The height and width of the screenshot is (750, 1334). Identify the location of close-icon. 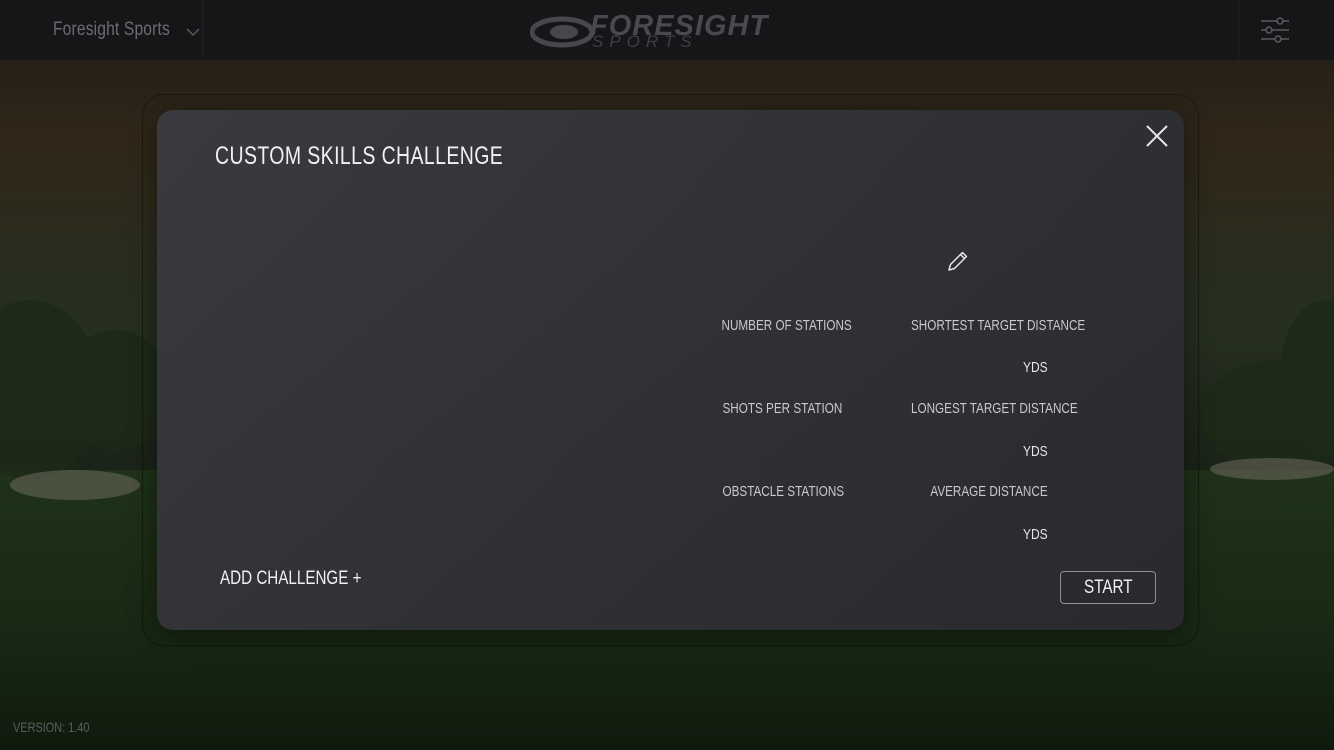
(1157, 136).